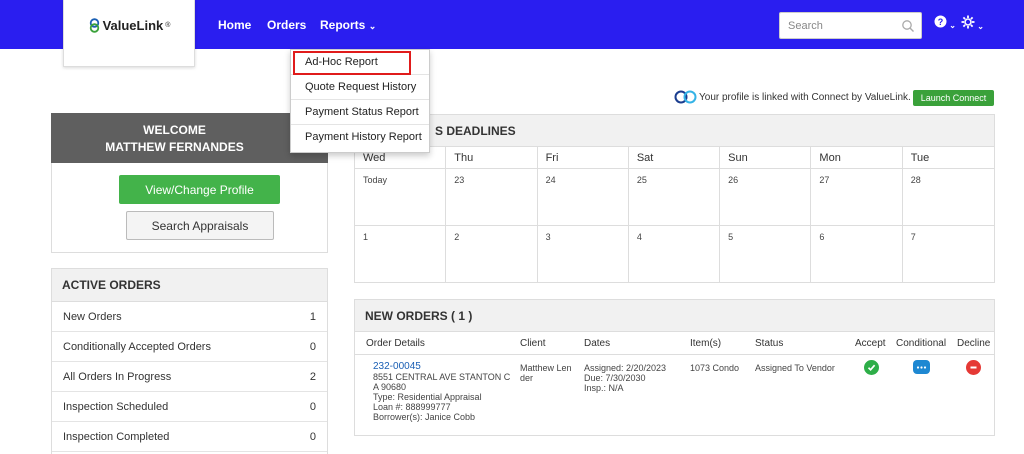 The image size is (1024, 454). Describe the element at coordinates (360, 62) in the screenshot. I see `menu-item-adhoc-report: Ad-Hoc Report` at that location.